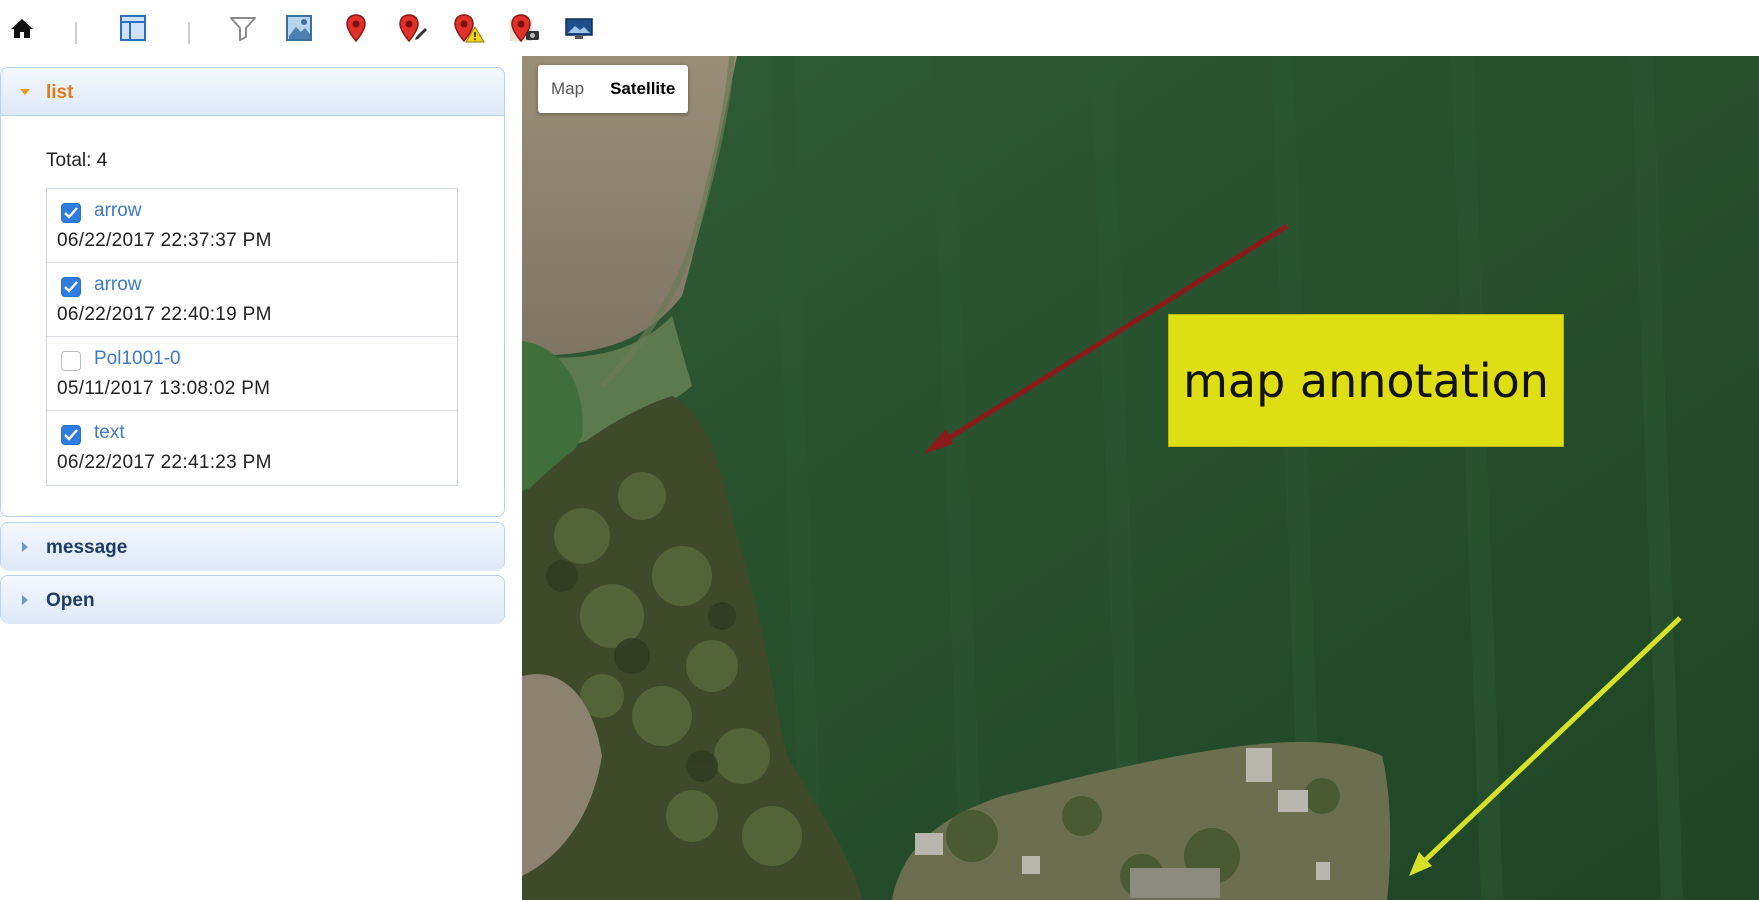  Describe the element at coordinates (252, 92) in the screenshot. I see `list-panel-header: list` at that location.